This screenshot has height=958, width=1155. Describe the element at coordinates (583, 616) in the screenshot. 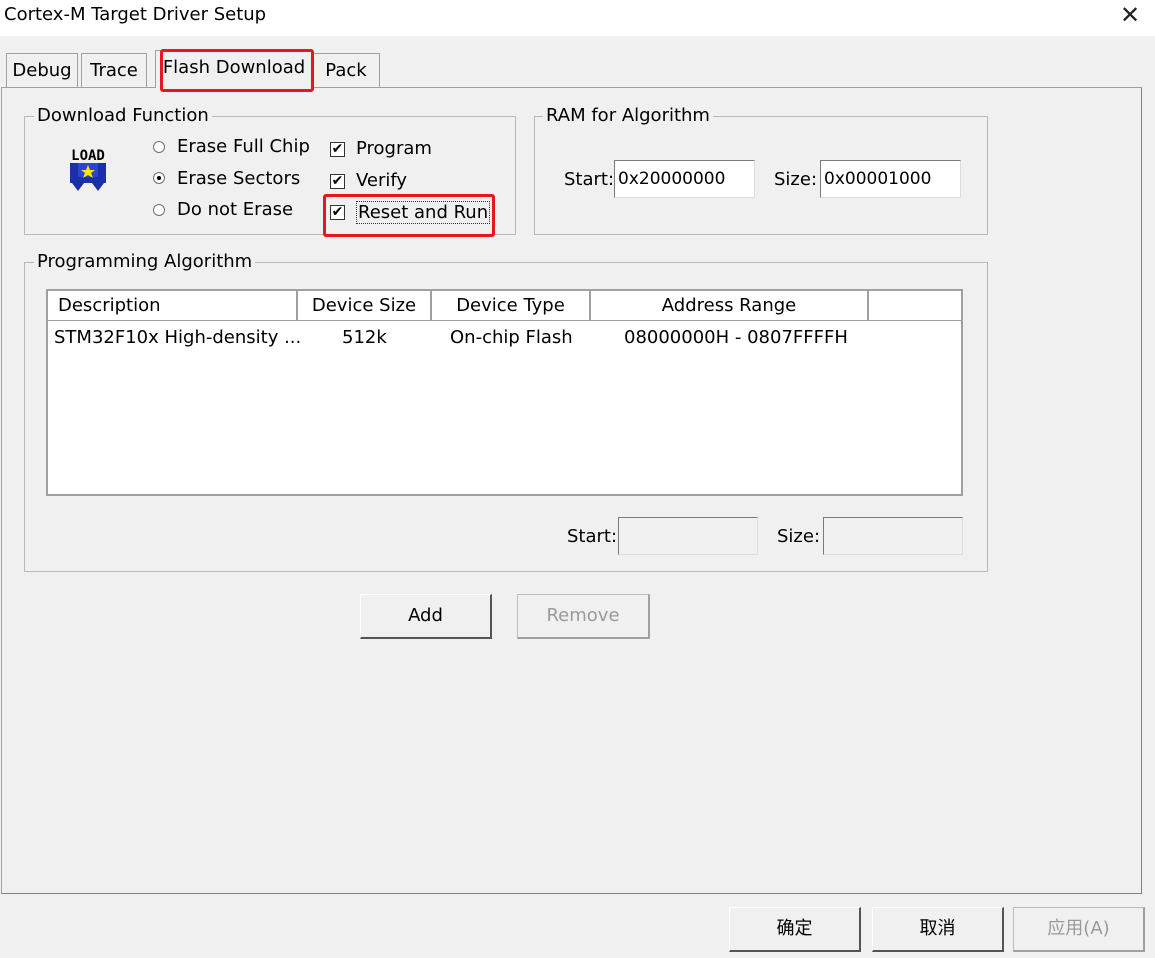

I see `remove-button: Remove` at that location.